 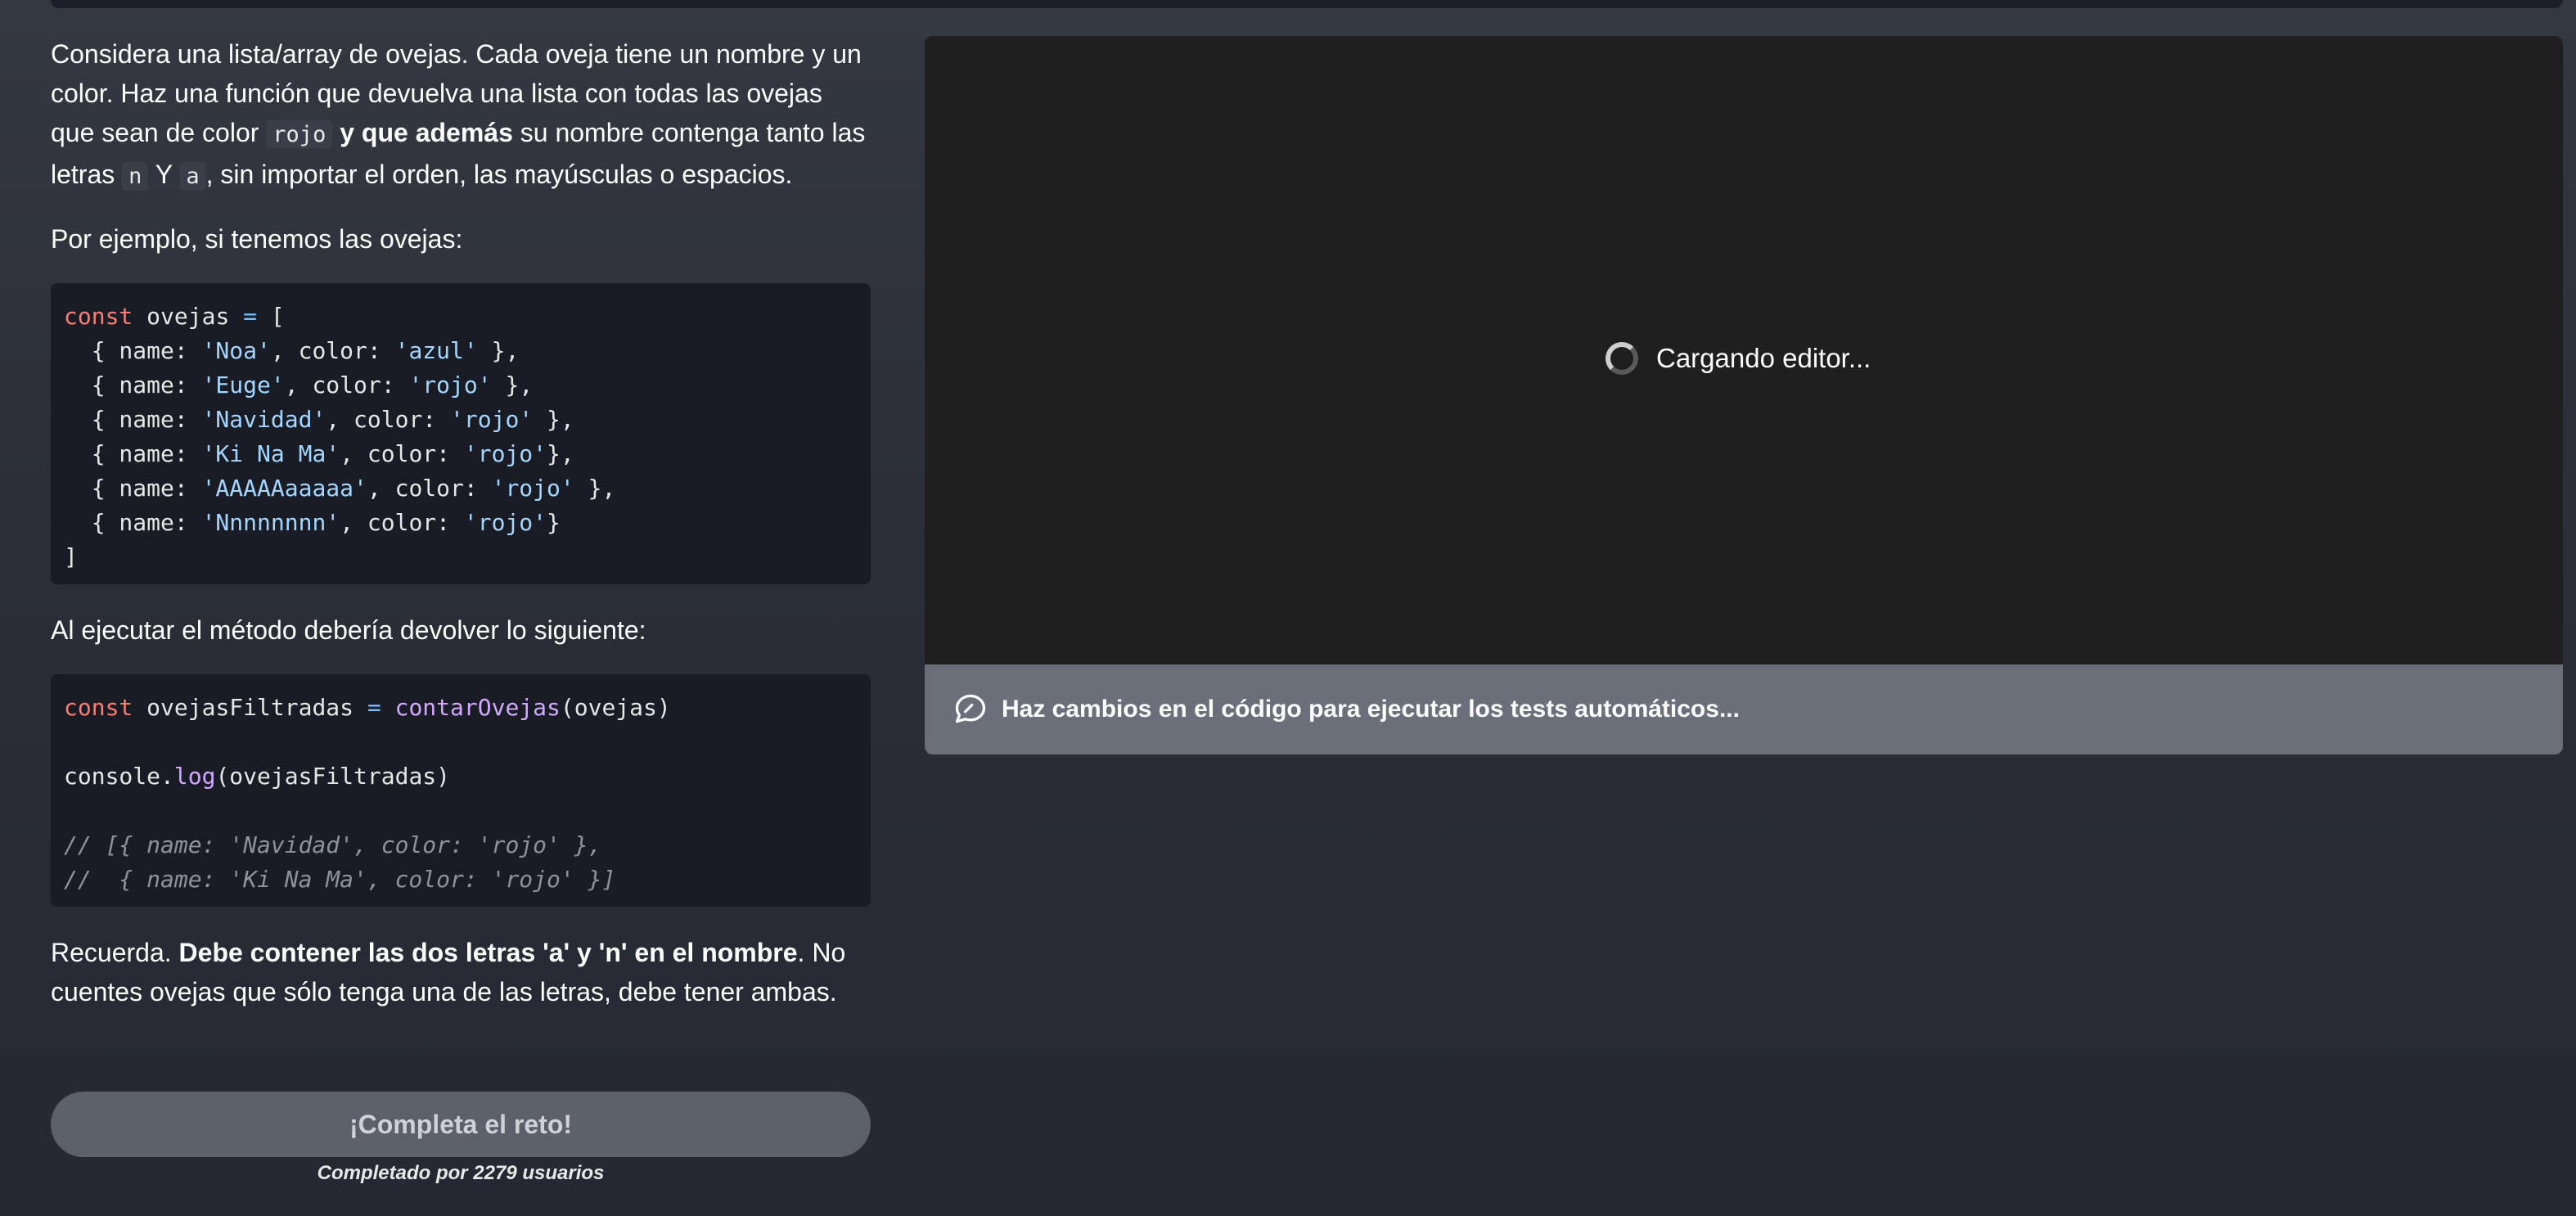 What do you see at coordinates (461, 316) in the screenshot?
I see `code-line: const ovejas = [` at bounding box center [461, 316].